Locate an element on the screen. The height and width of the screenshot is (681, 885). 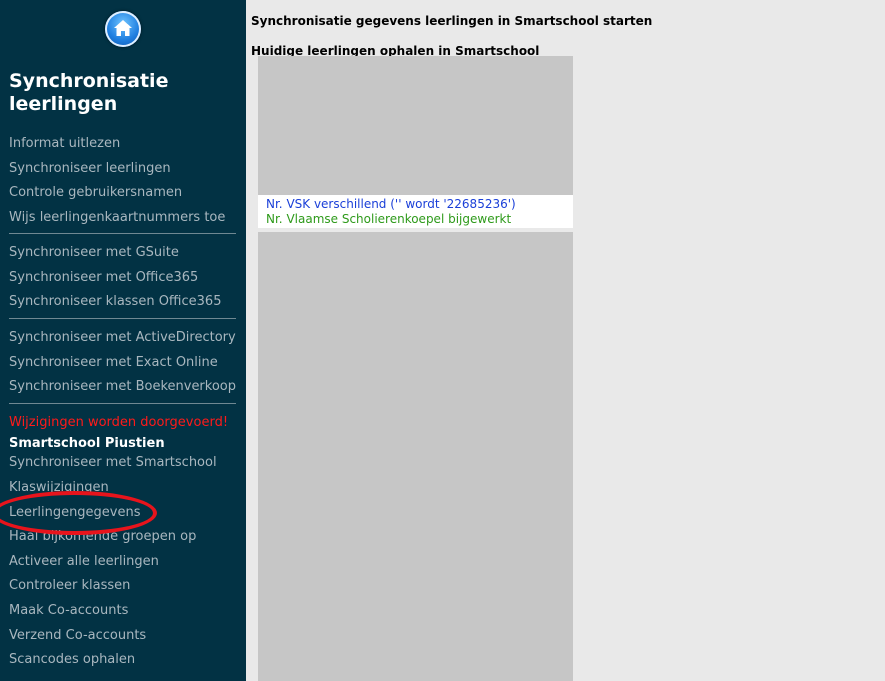
sidebar-item-exact-online: Synchroniseer met Exact Online is located at coordinates (113, 363).